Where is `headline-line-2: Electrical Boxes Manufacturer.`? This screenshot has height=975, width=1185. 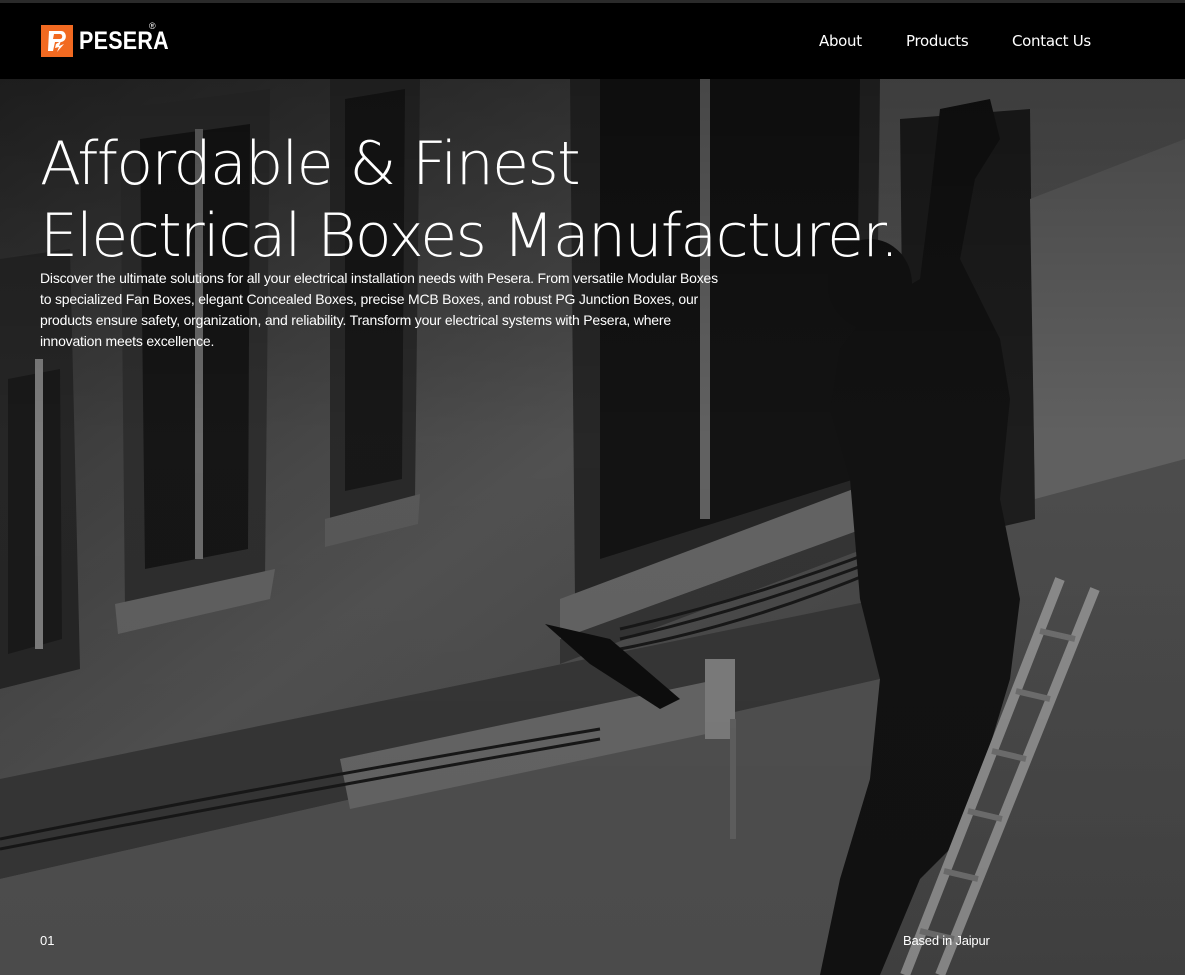
headline-line-2: Electrical Boxes Manufacturer. is located at coordinates (469, 236).